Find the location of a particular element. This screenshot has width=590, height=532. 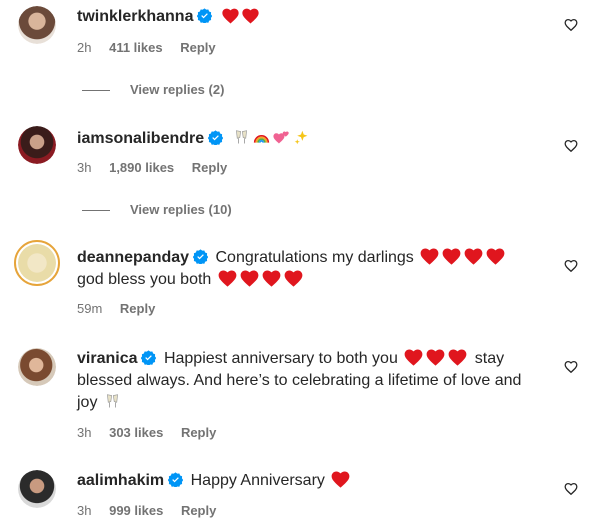

view-replies-label: View replies (10) is located at coordinates (181, 209).